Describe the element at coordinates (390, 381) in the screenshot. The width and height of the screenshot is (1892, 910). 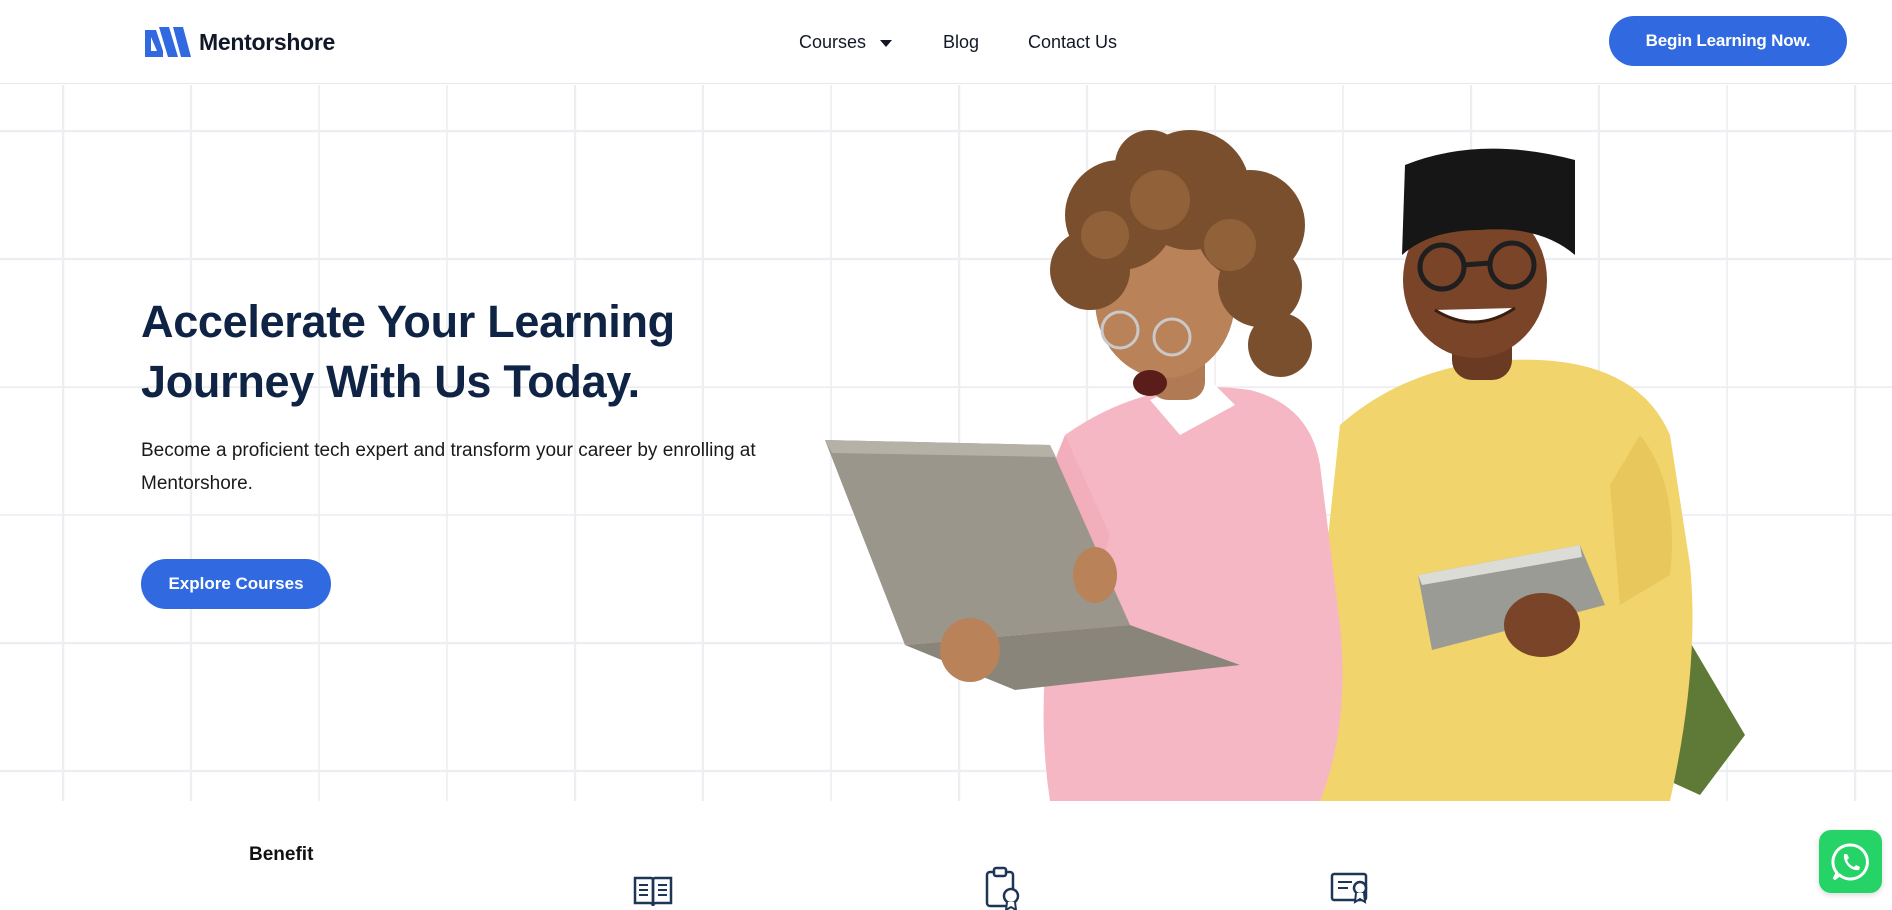
I see `hero-title-line-2: Journey With Us Today.` at that location.